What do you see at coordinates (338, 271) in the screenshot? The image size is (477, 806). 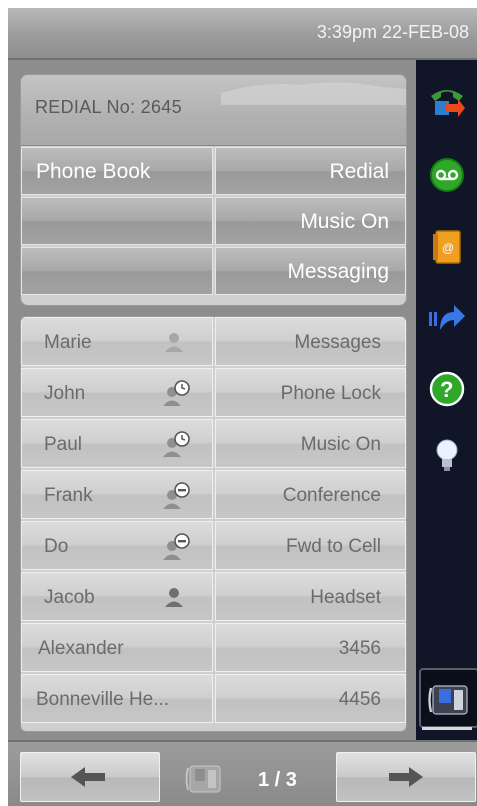 I see `softkey-label: Messaging` at bounding box center [338, 271].